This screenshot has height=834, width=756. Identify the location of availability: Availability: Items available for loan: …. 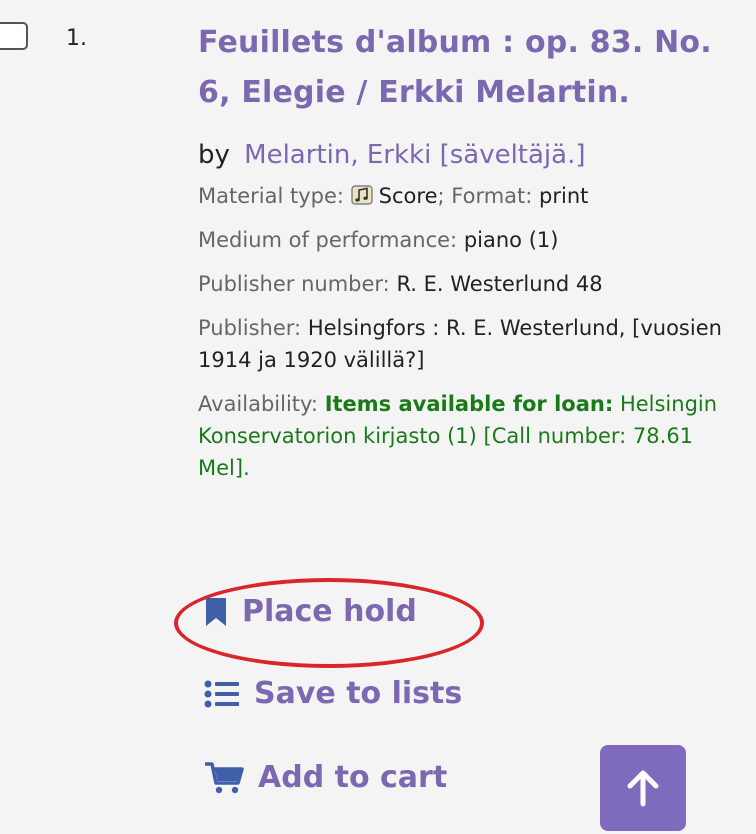
(472, 436).